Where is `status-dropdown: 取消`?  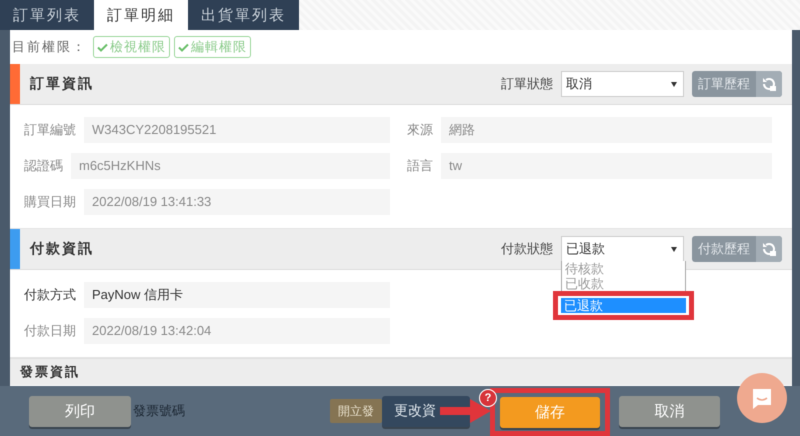
status-dropdown: 取消 is located at coordinates (622, 84).